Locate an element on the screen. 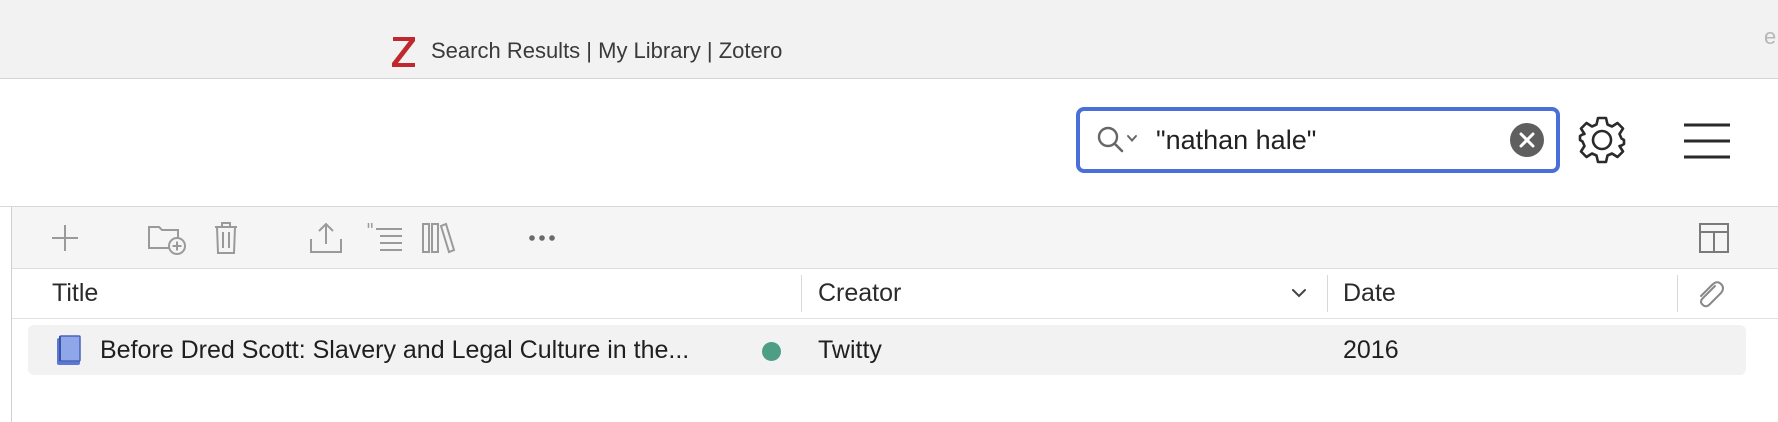 Image resolution: width=1778 pixels, height=422 pixels. clear-search-button is located at coordinates (1527, 140).